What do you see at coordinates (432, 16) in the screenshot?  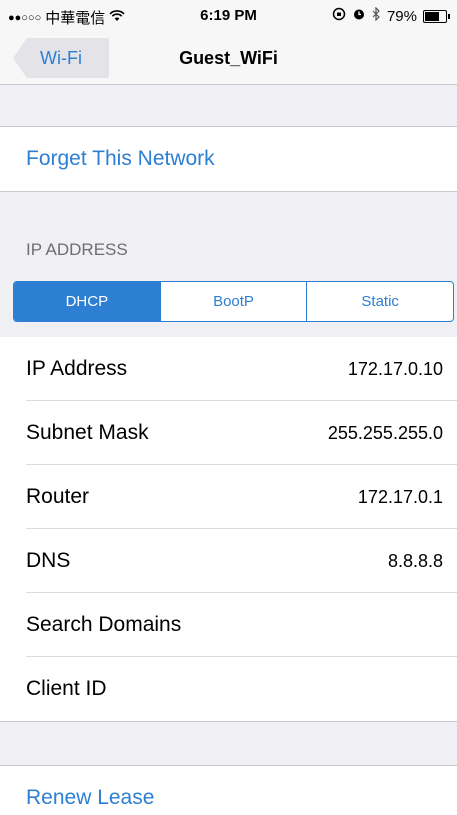 I see `battery-fill` at bounding box center [432, 16].